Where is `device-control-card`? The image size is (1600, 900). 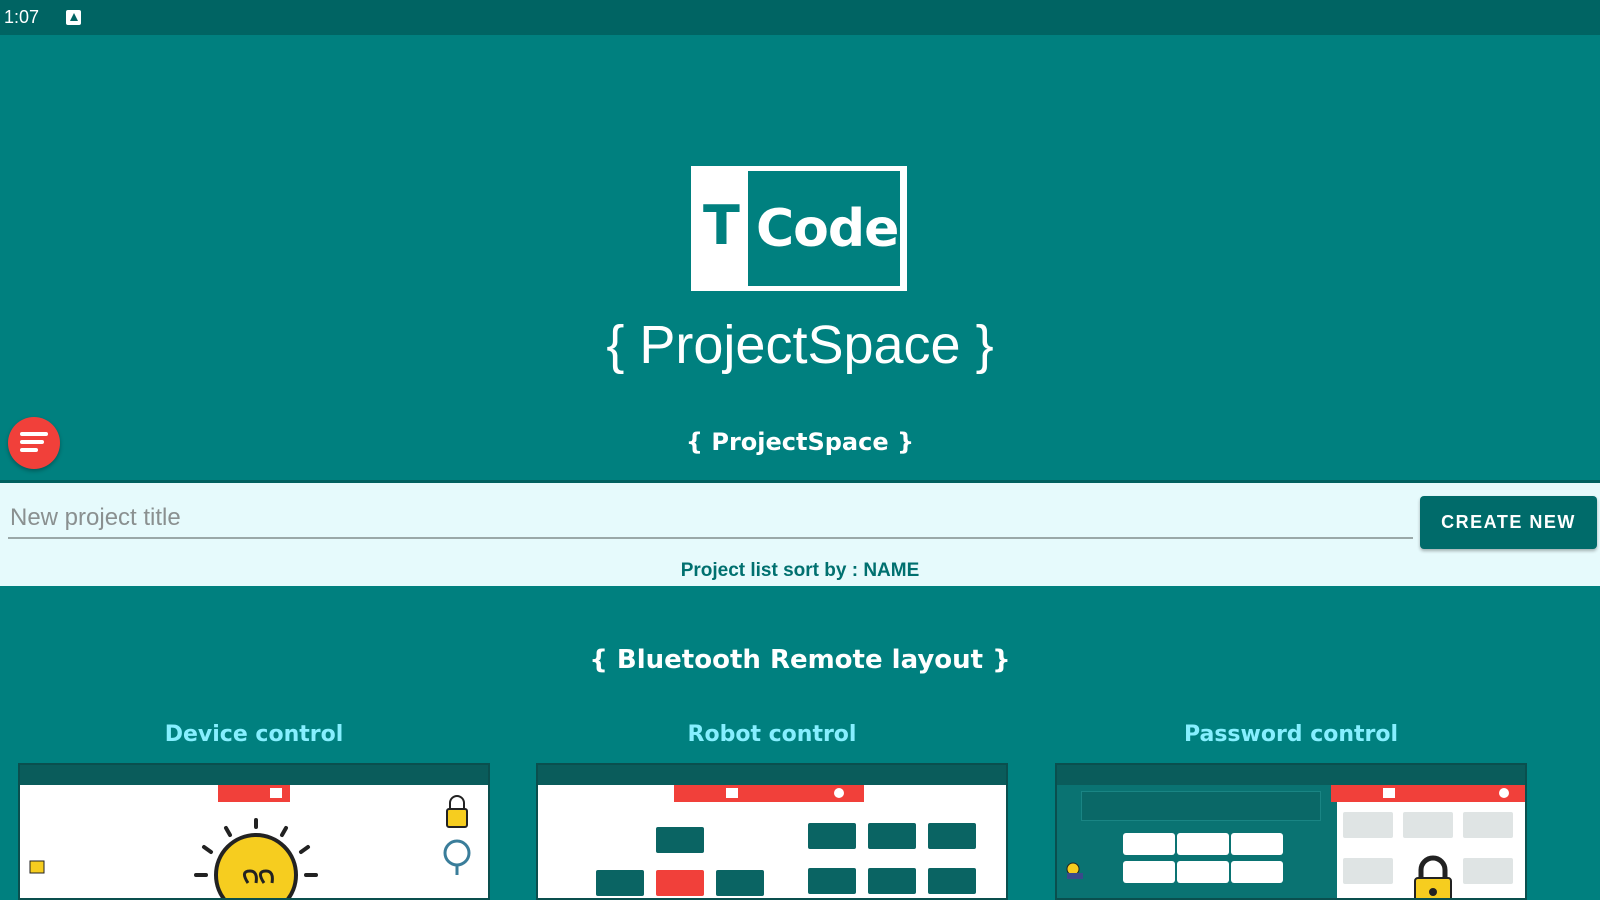
device-control-card is located at coordinates (254, 831).